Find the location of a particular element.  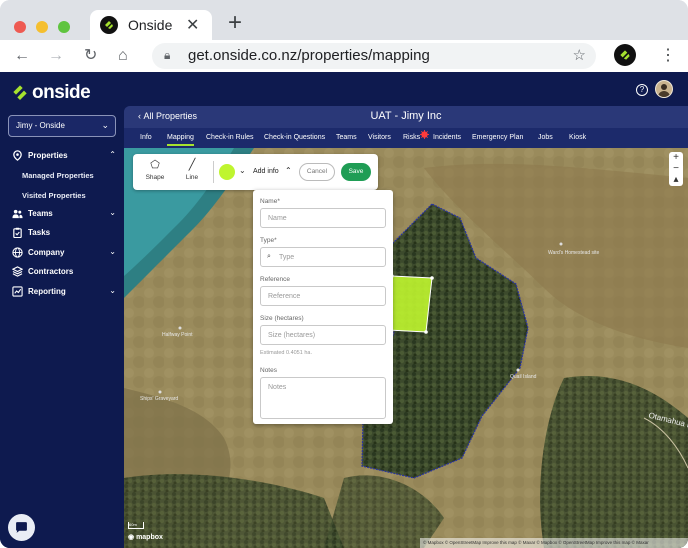

compass-icon: ▴ is located at coordinates (676, 179).